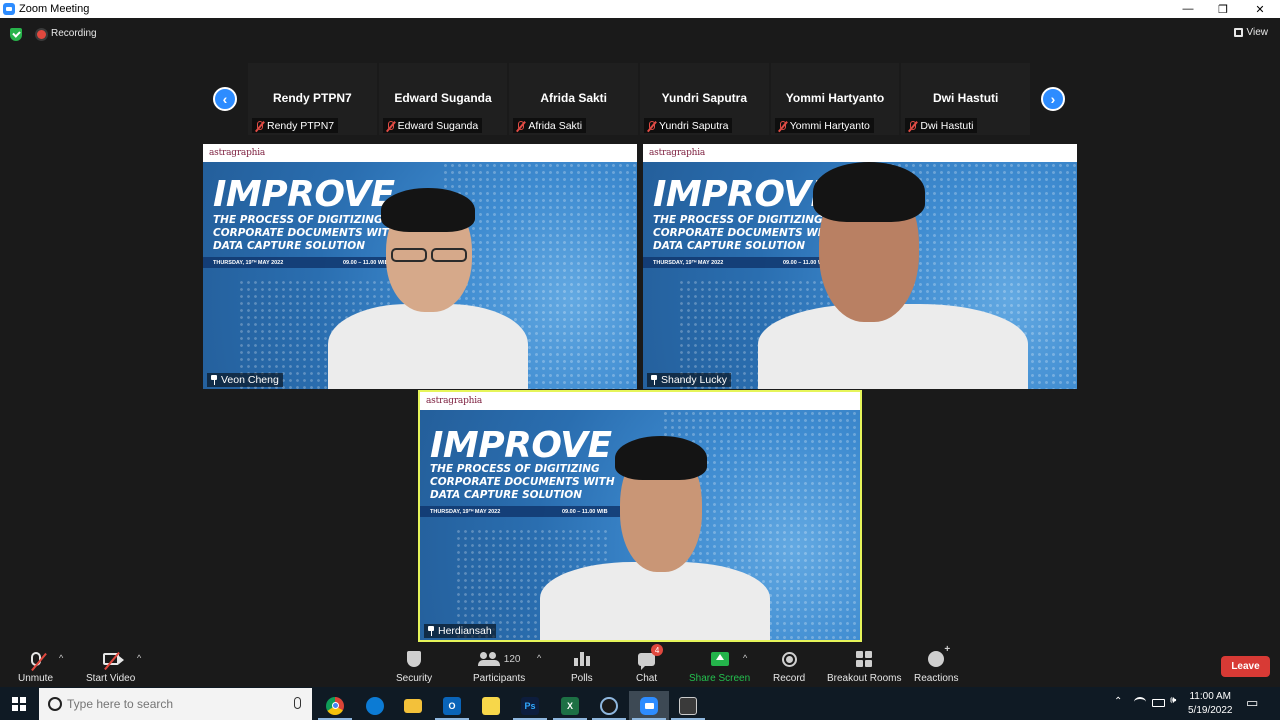  What do you see at coordinates (869, 192) in the screenshot?
I see `person-hair` at bounding box center [869, 192].